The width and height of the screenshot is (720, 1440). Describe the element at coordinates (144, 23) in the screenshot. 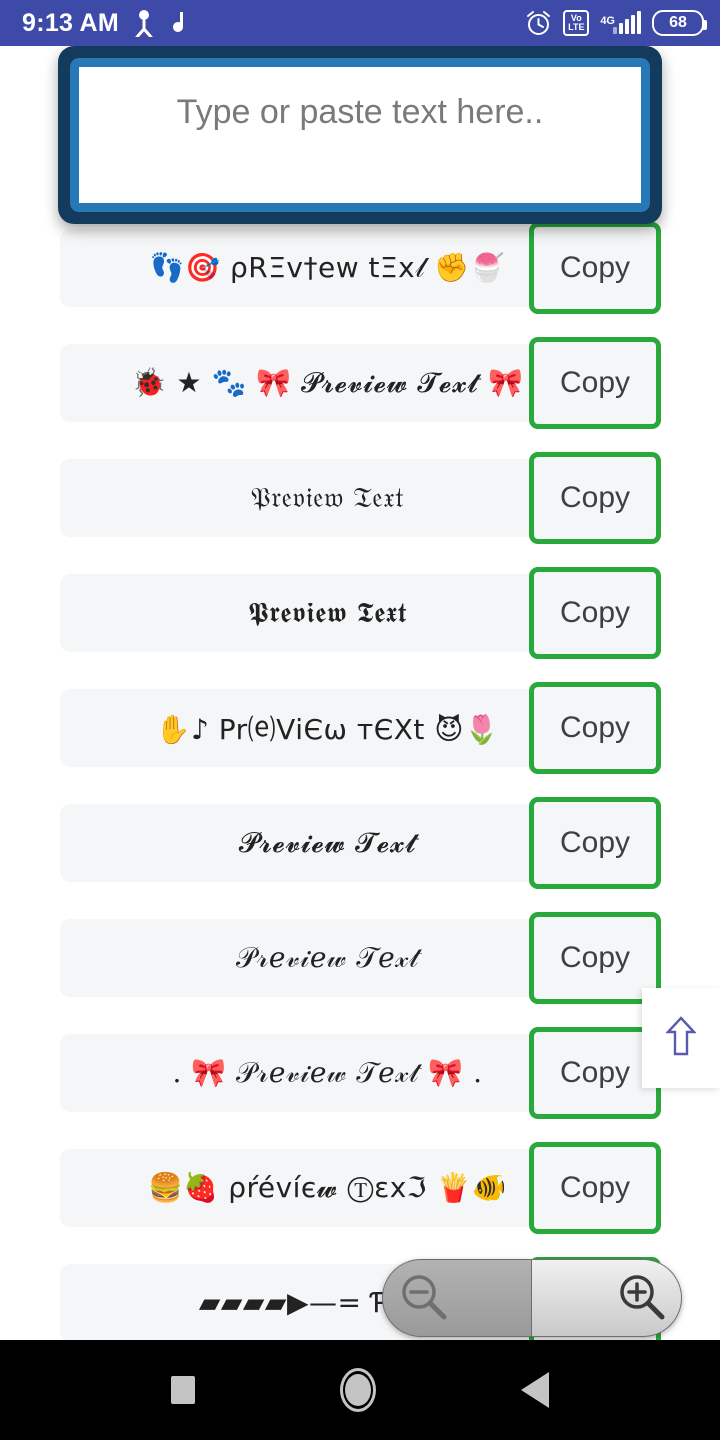

I see `person-icon` at that location.